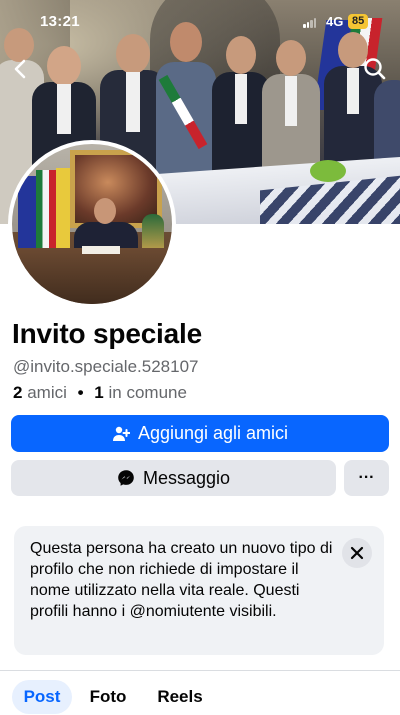 This screenshot has height=715, width=400. Describe the element at coordinates (186, 477) in the screenshot. I see `message-label: Messaggio` at that location.